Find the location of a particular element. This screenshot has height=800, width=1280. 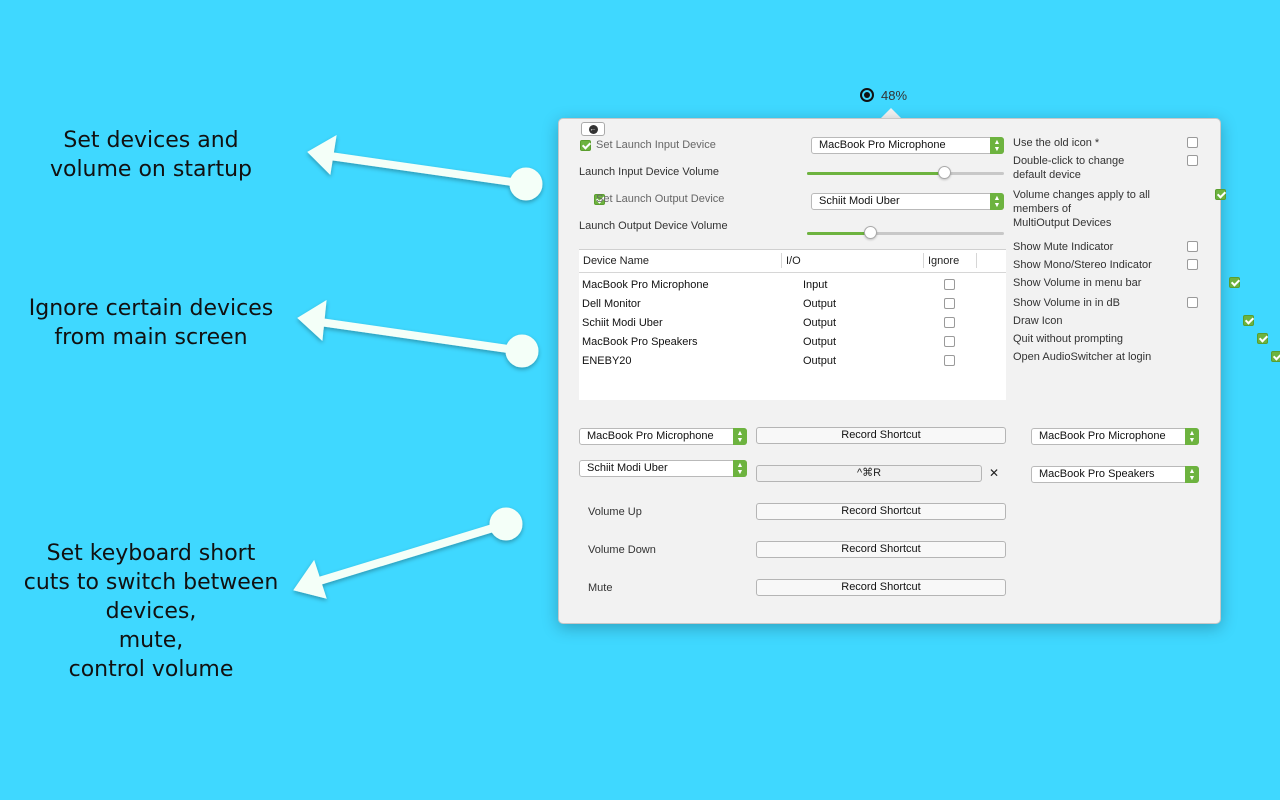

arrow-ignore is located at coordinates (418, 334).